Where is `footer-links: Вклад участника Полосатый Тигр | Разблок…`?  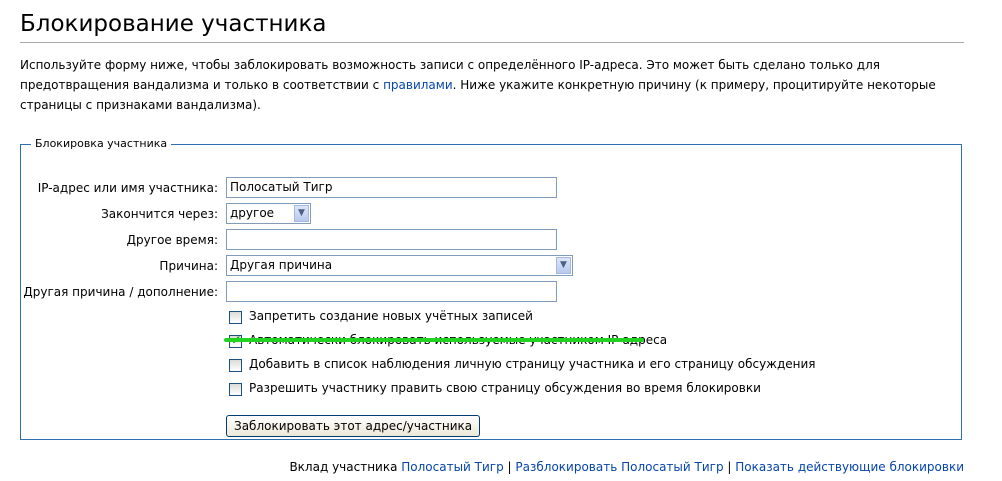
footer-links: Вклад участника Полосатый Тигр | Разблок… is located at coordinates (626, 467).